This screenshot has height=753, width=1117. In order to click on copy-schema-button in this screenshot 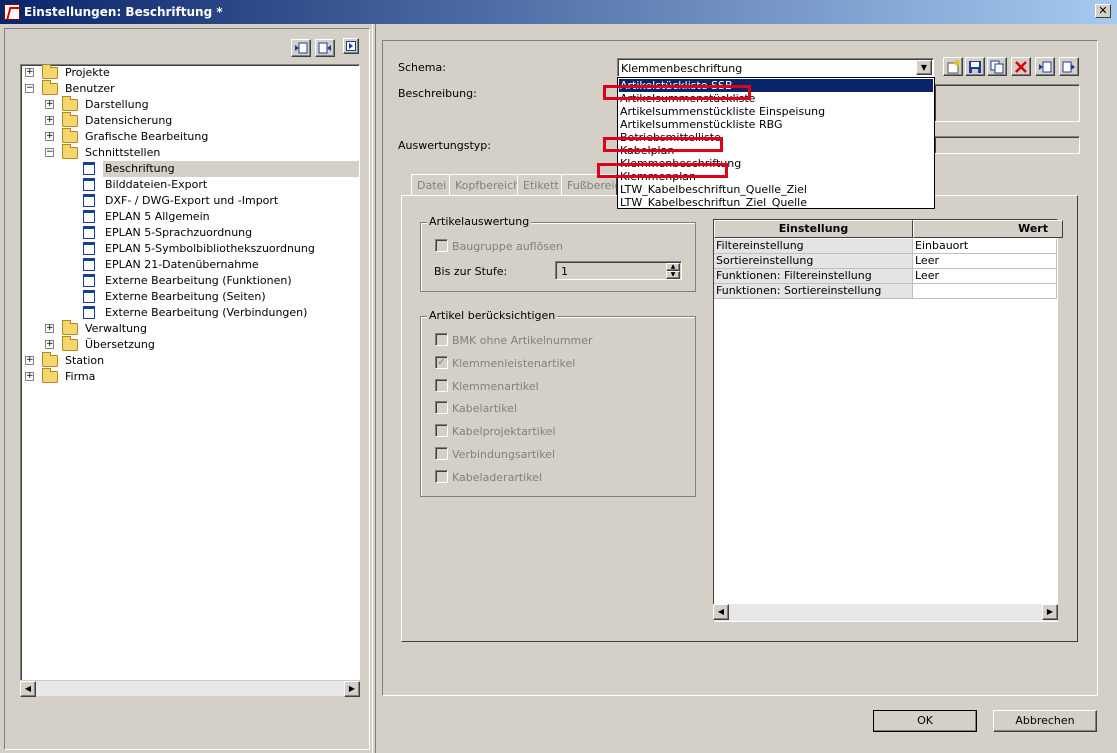, I will do `click(997, 66)`.